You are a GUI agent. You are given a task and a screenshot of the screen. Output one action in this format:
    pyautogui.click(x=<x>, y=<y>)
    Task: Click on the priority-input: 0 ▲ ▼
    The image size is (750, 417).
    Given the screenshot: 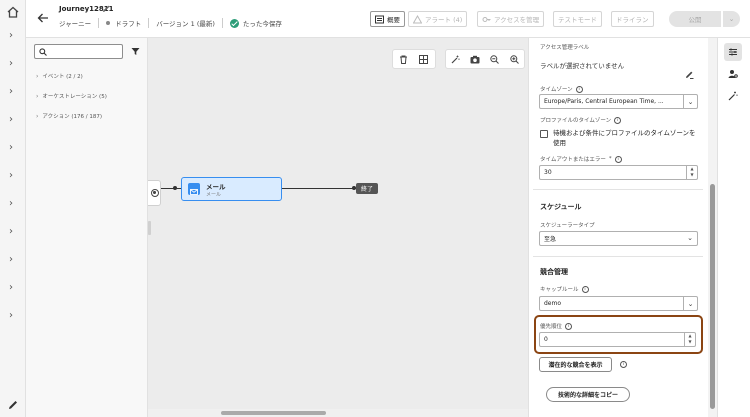 What is the action you would take?
    pyautogui.click(x=617, y=339)
    